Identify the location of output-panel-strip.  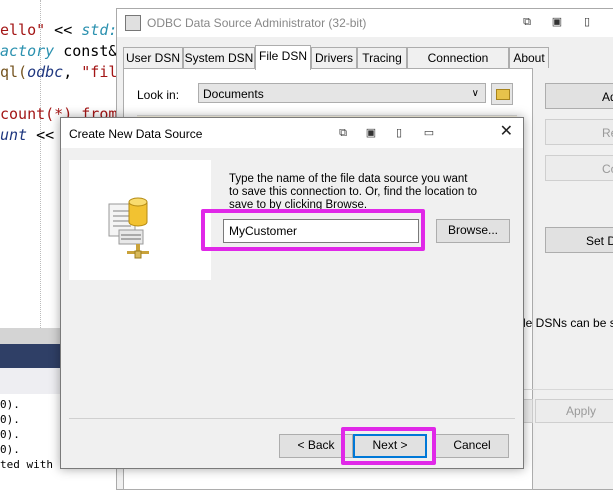
(31, 381).